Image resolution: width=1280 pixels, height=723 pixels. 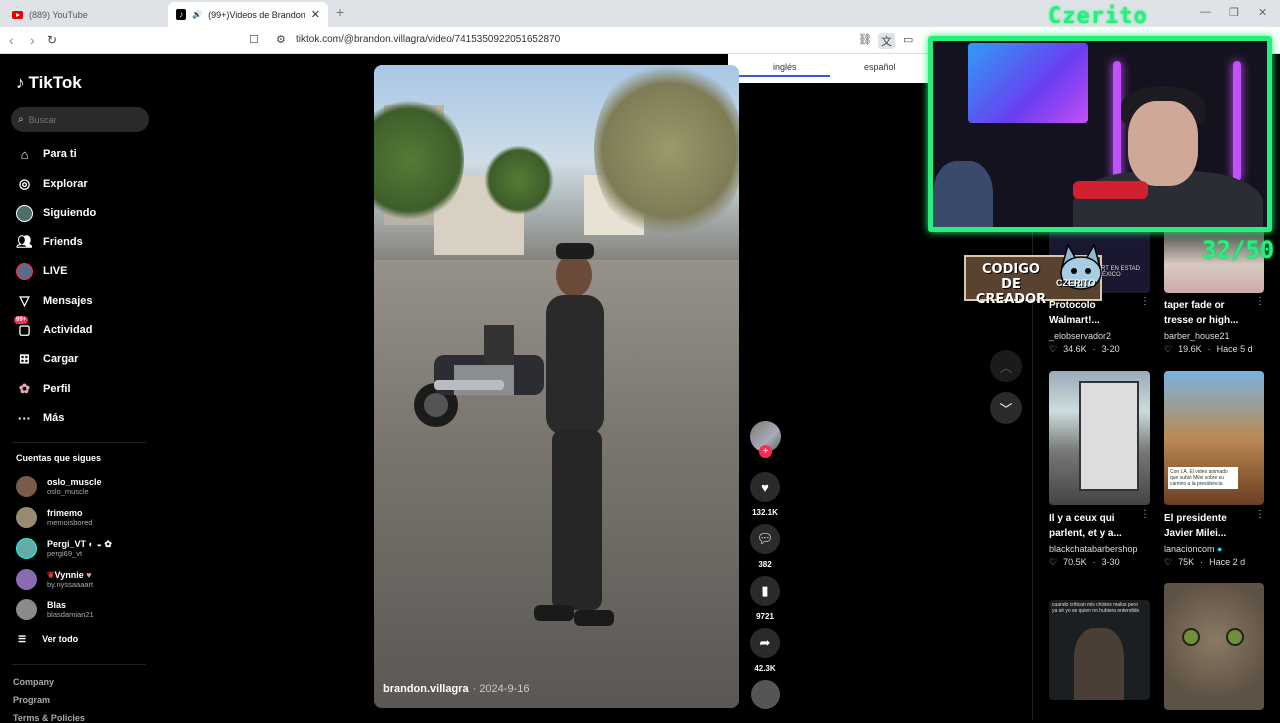 What do you see at coordinates (1262, 12) in the screenshot?
I see `close-window-icon: ✕` at bounding box center [1262, 12].